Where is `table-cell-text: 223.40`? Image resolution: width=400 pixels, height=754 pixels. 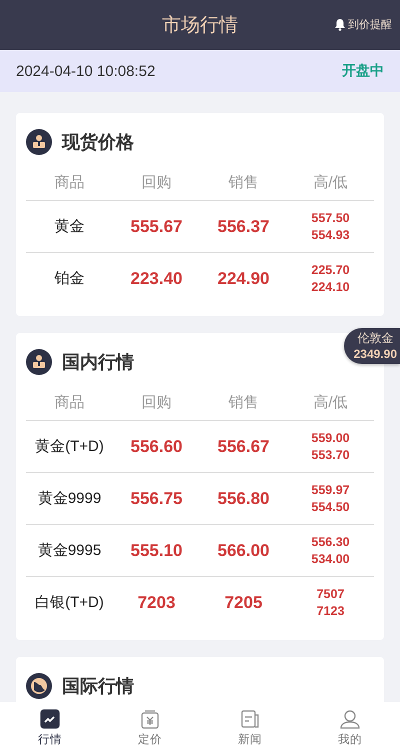
table-cell-text: 223.40 is located at coordinates (157, 278).